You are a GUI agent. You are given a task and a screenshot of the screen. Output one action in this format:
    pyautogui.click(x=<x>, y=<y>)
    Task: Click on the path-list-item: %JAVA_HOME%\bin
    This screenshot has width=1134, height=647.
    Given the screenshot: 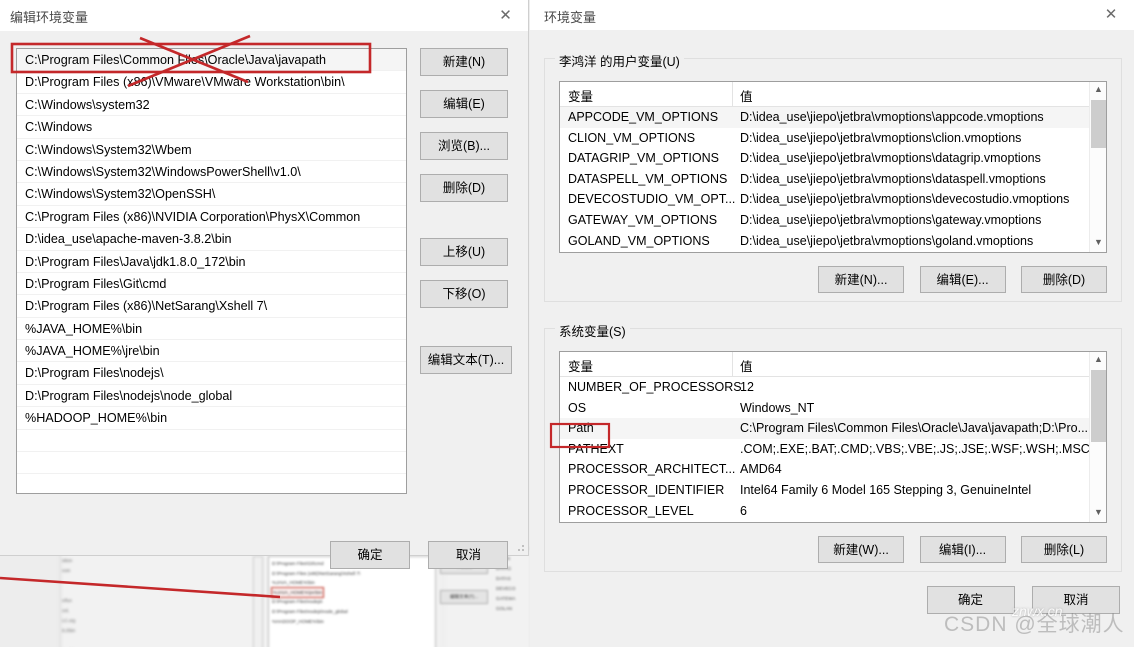 What is the action you would take?
    pyautogui.click(x=211, y=329)
    